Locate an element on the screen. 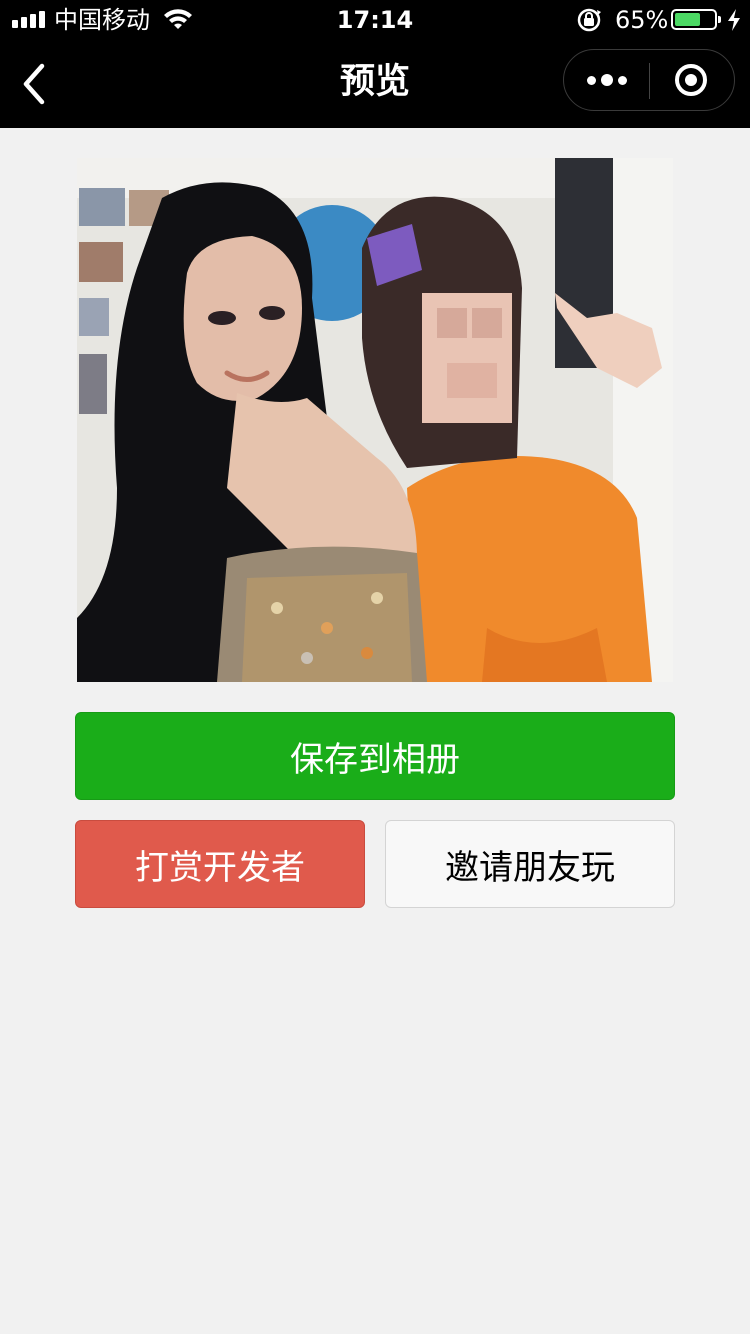 This screenshot has width=750, height=1334. close-button is located at coordinates (692, 80).